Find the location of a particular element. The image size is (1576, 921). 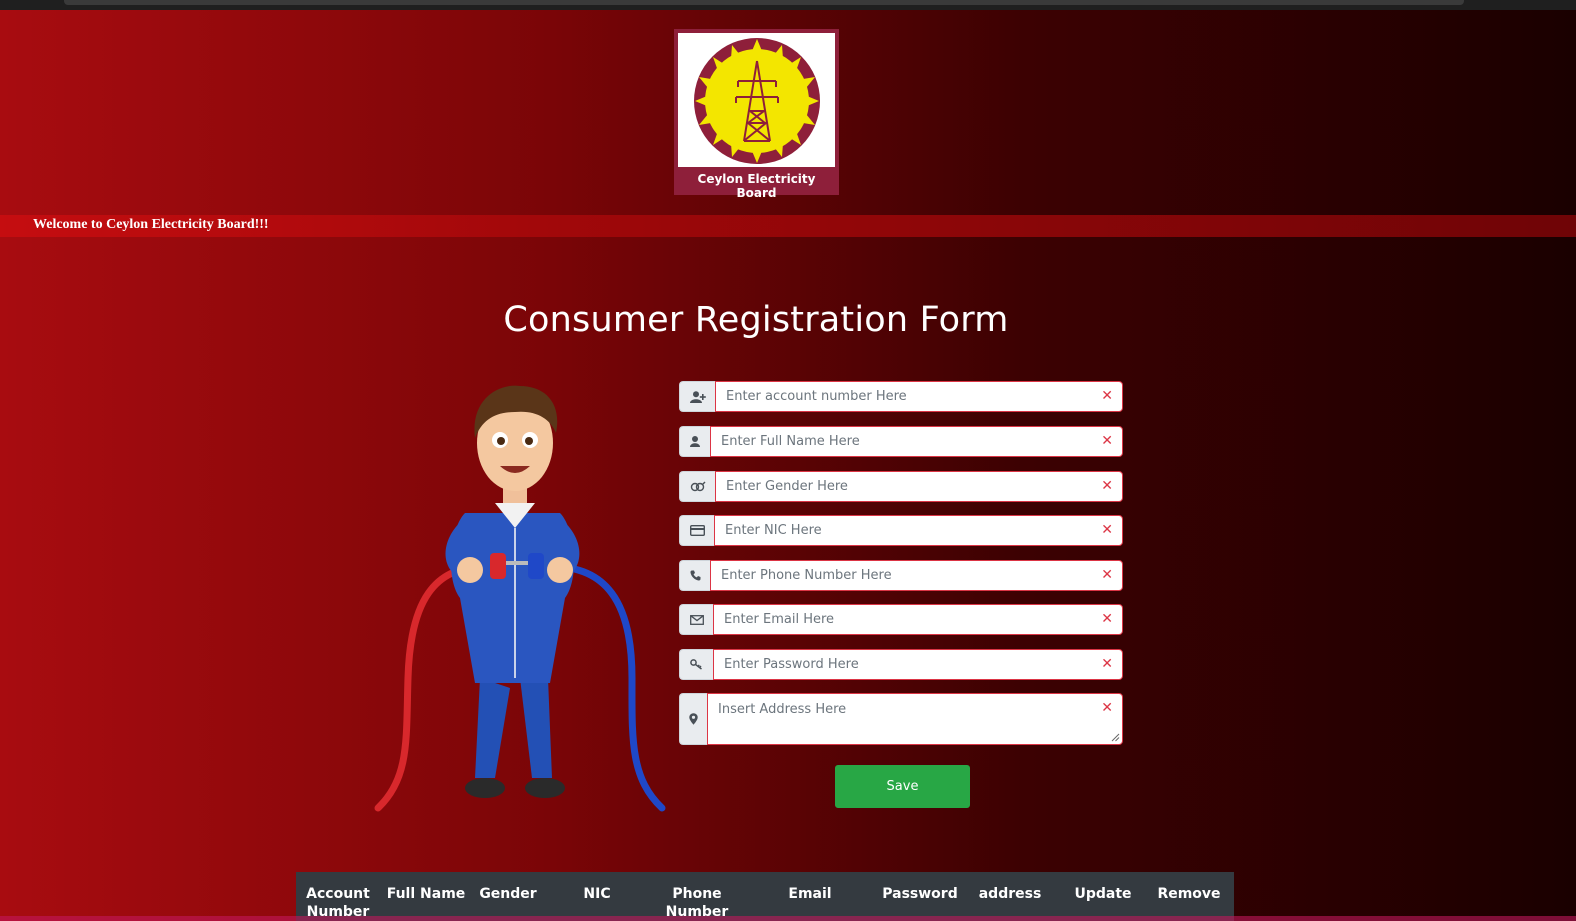

ceb-logo: Ceylon Electricity Board is located at coordinates (756, 114).